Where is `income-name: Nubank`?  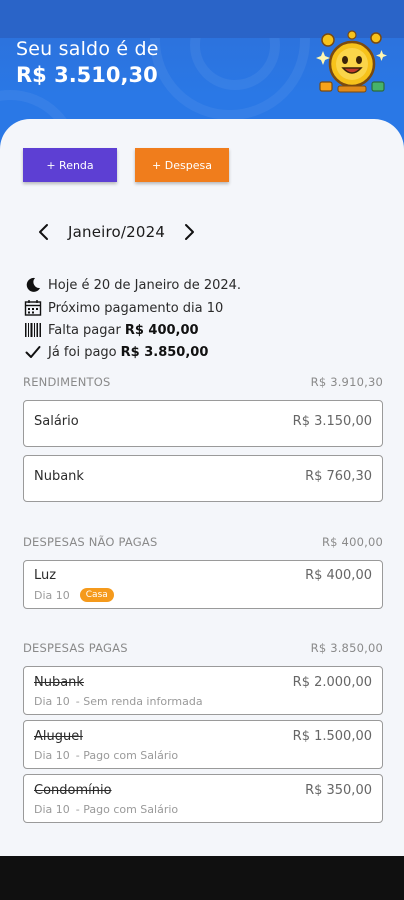 income-name: Nubank is located at coordinates (59, 476).